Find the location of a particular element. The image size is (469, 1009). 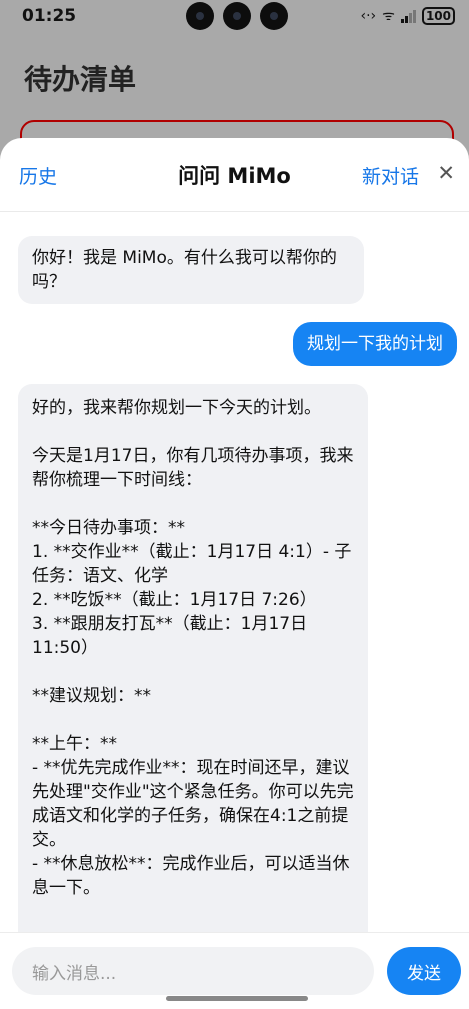

link-icon: ‹·› is located at coordinates (368, 15).